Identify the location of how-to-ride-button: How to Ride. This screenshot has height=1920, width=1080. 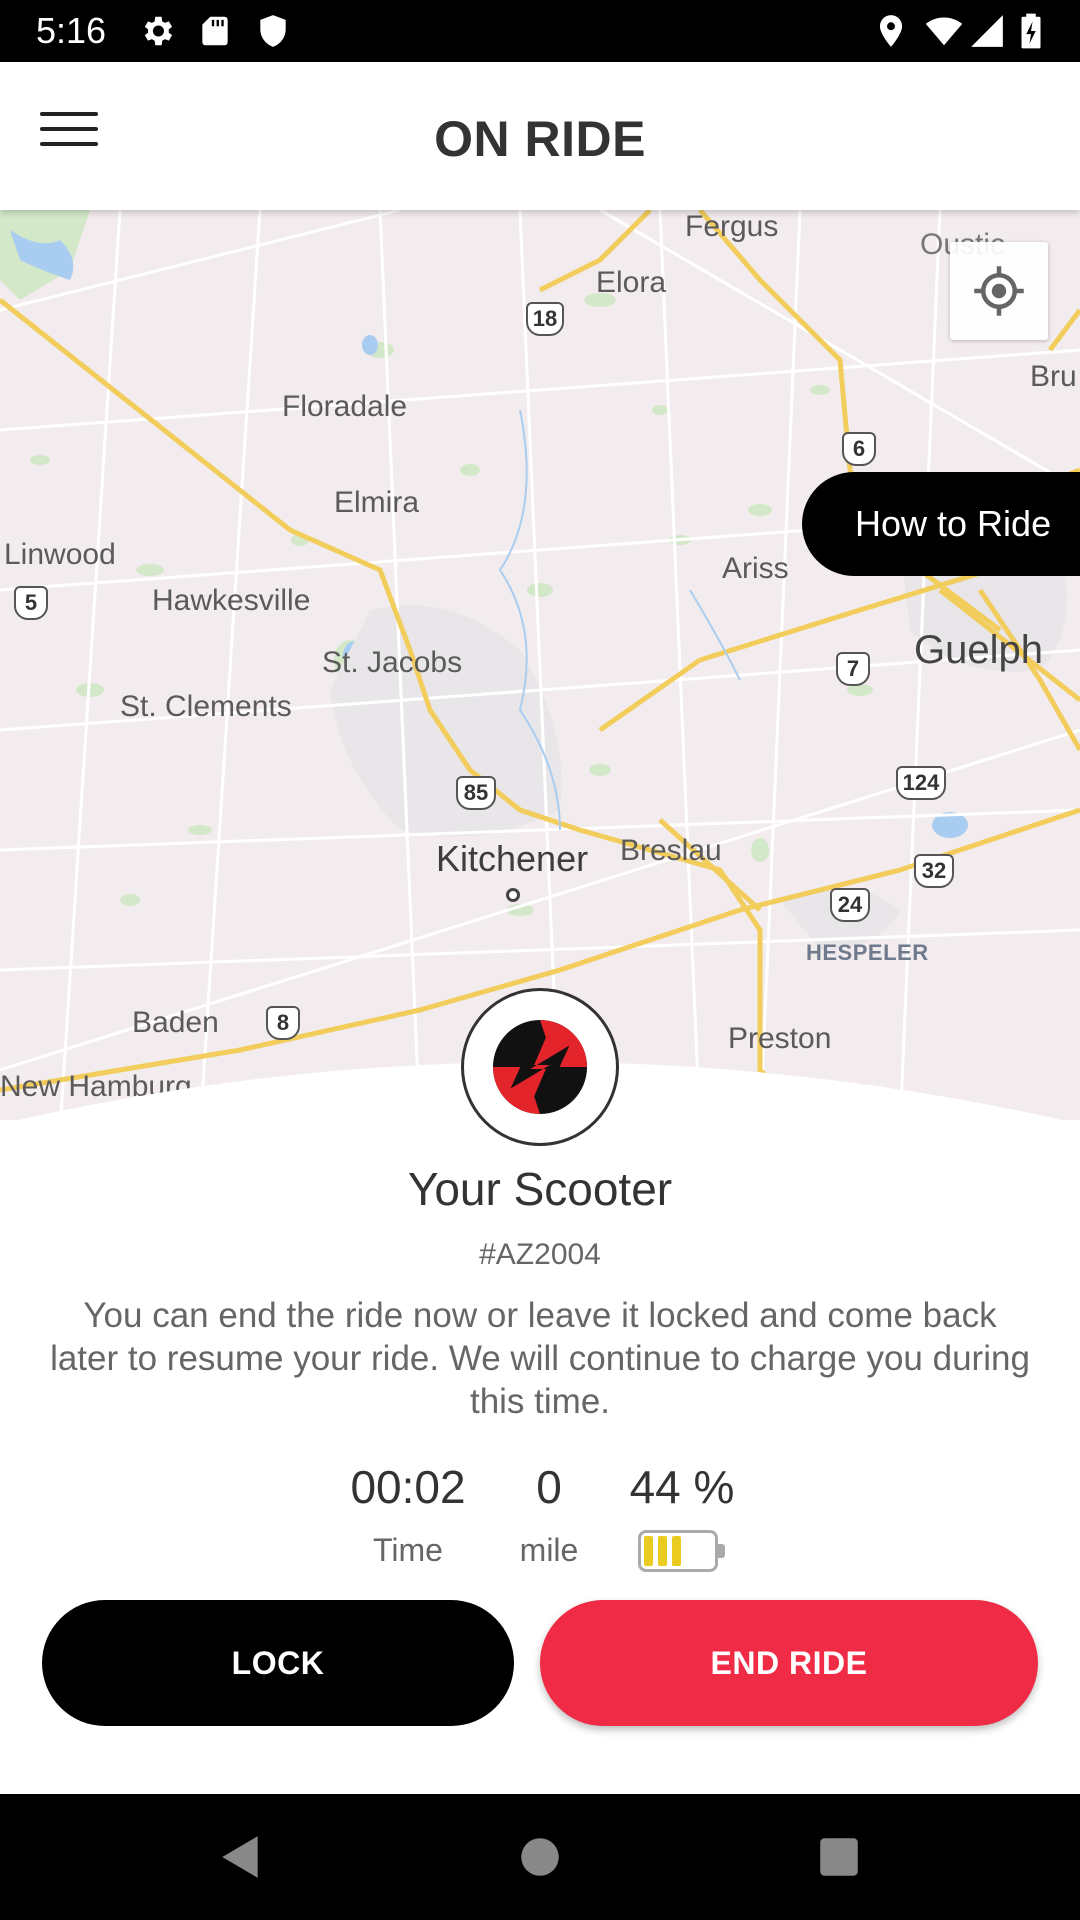
(941, 524).